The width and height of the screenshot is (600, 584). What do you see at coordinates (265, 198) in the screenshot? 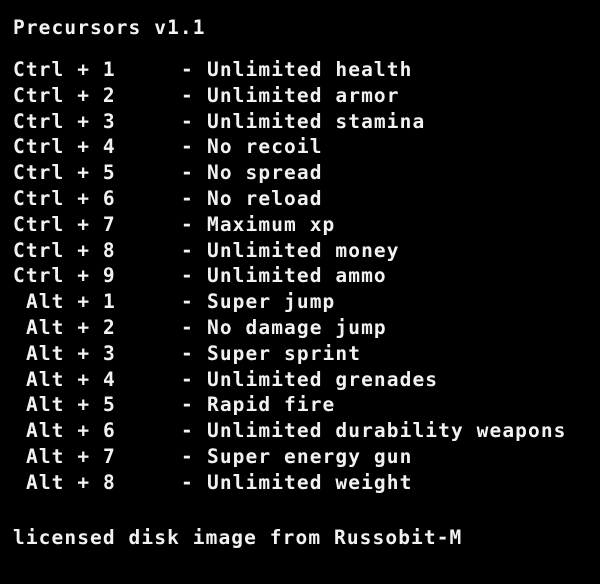
I see `hotkey-action: No reload` at bounding box center [265, 198].